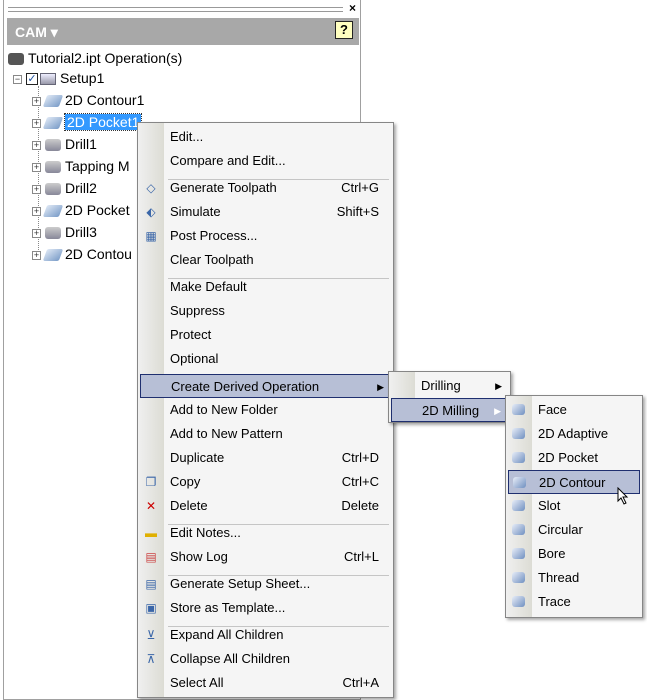 The height and width of the screenshot is (700, 647). What do you see at coordinates (197, 682) in the screenshot?
I see `menu-item-label: Select All` at bounding box center [197, 682].